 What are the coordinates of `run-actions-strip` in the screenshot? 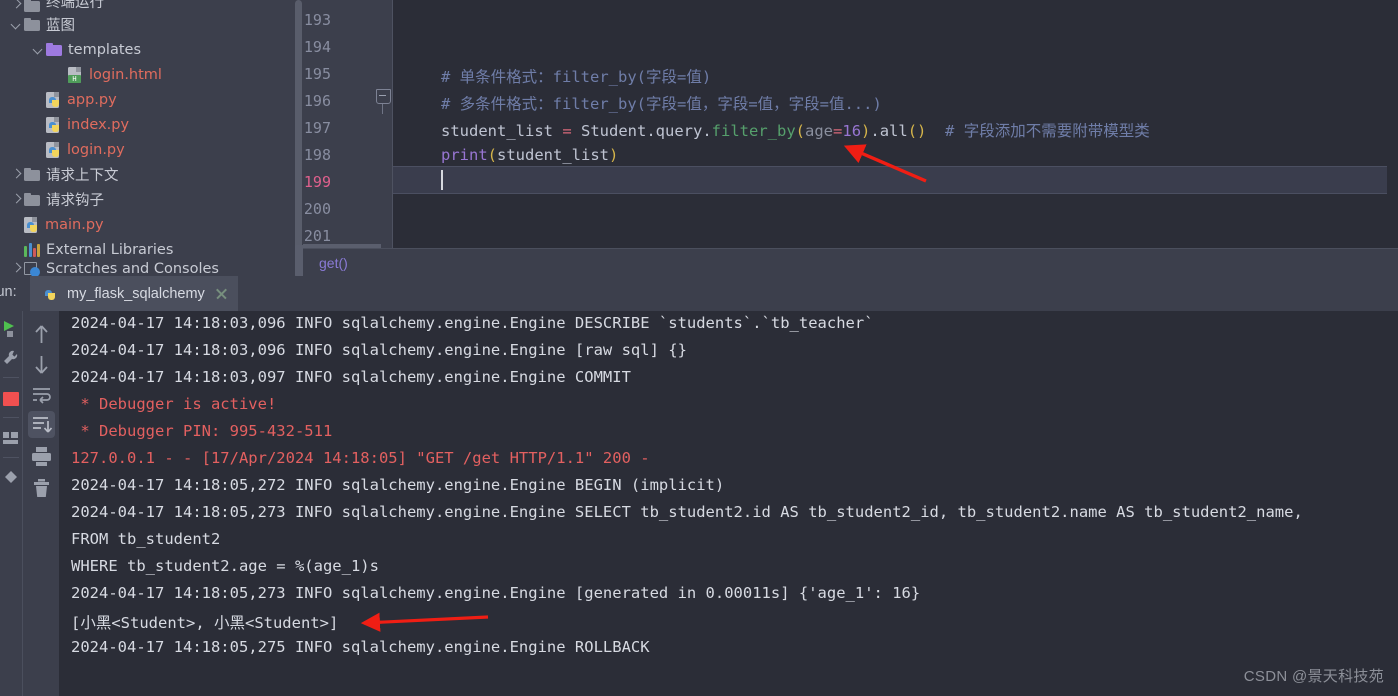 It's located at (11, 503).